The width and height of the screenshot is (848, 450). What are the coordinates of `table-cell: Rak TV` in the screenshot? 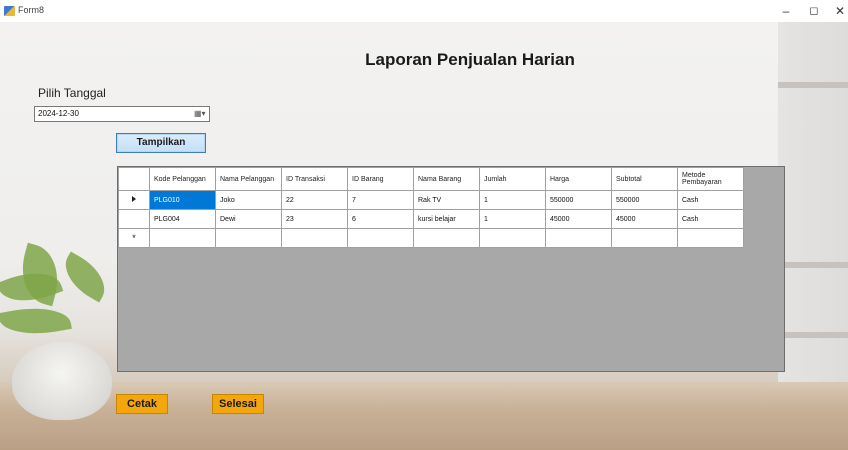 It's located at (446, 200).